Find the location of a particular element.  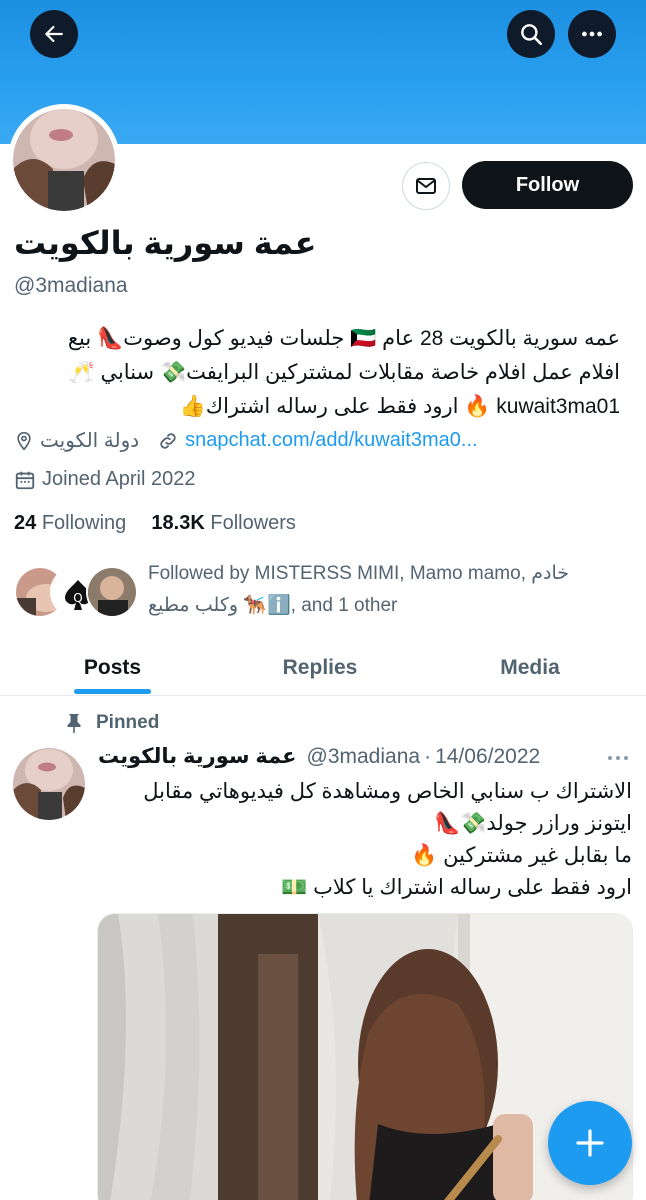

post-more-button is located at coordinates (618, 760).